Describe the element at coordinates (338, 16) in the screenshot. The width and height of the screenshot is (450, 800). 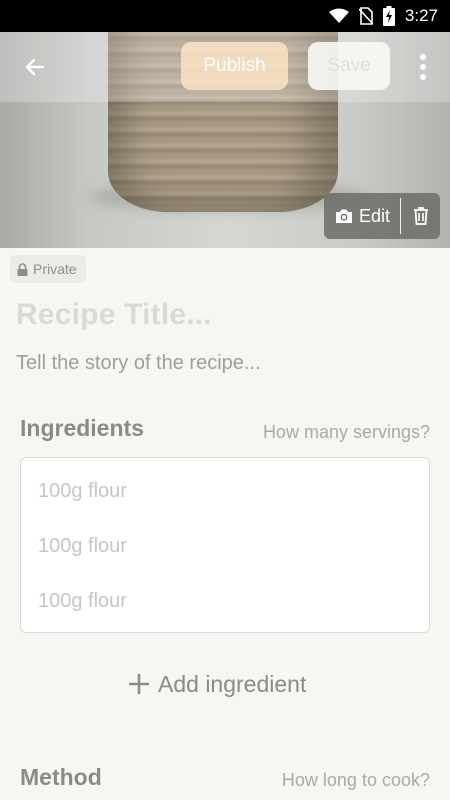
I see `wifi-icon` at that location.